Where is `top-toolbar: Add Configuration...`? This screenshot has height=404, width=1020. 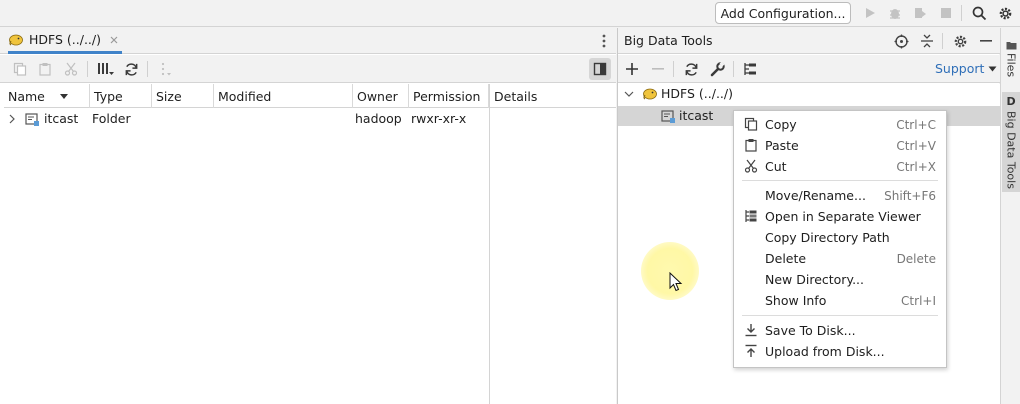 top-toolbar: Add Configuration... is located at coordinates (510, 13).